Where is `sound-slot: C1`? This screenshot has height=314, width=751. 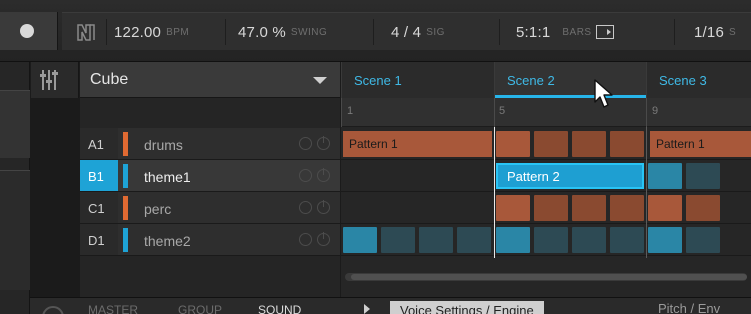 sound-slot: C1 is located at coordinates (99, 207).